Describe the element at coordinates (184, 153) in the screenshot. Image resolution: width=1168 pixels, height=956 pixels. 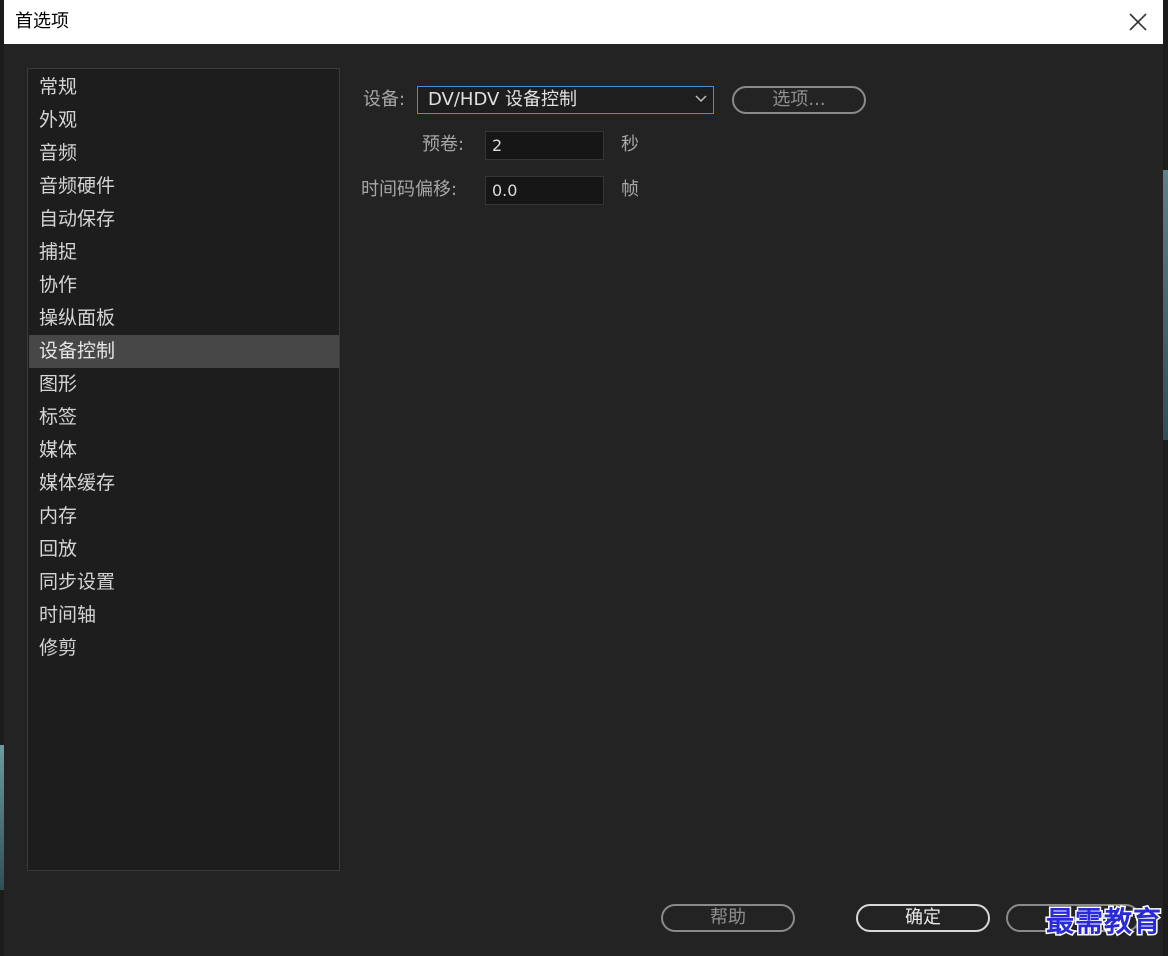
I see `sidebar-item: 音频` at that location.